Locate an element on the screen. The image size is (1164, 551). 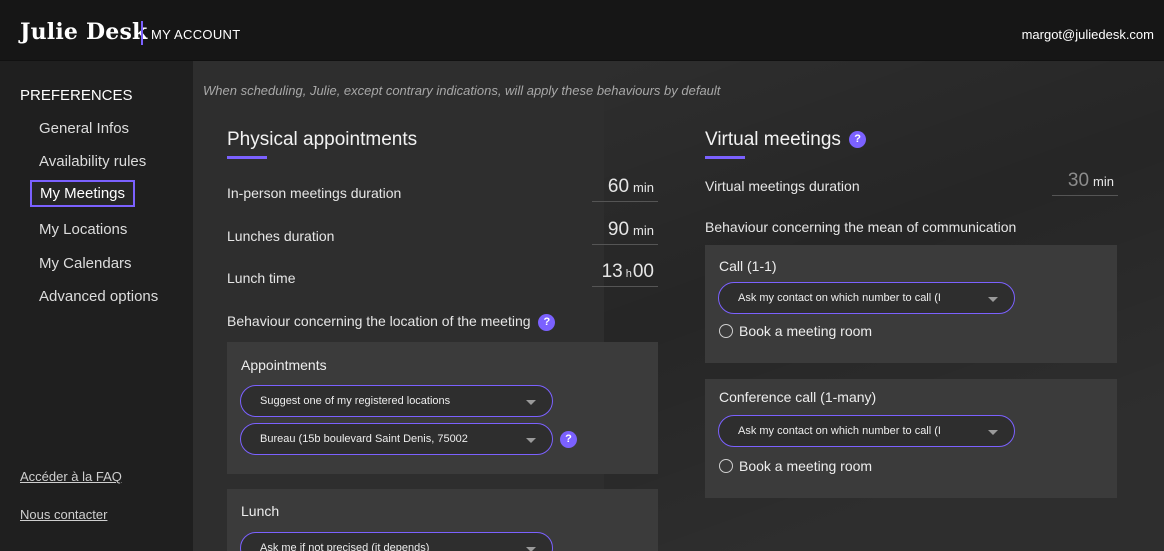
call-title: Call (1-1) is located at coordinates (748, 266).